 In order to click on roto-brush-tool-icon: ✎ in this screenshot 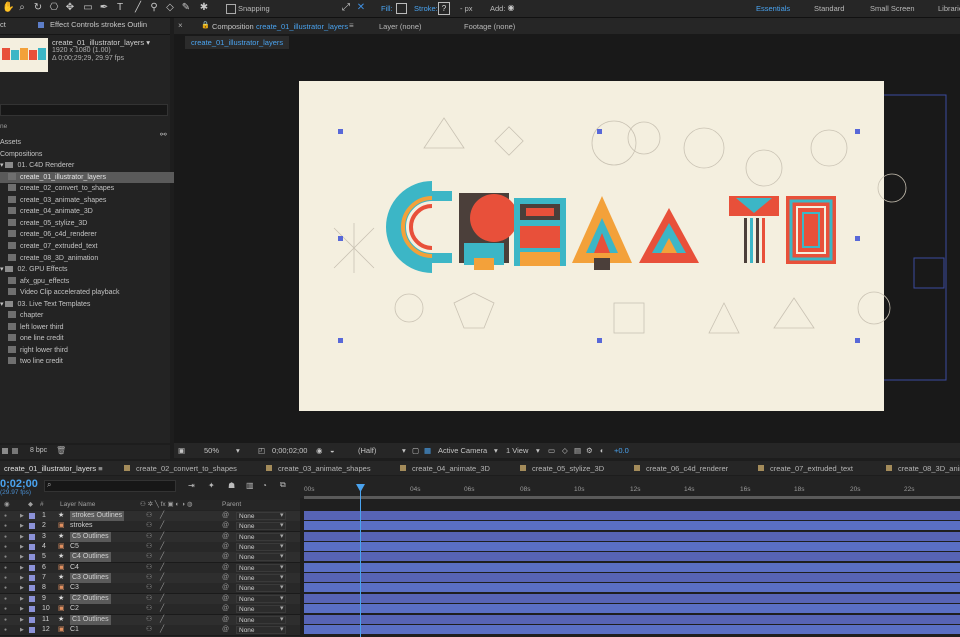, I will do `click(186, 8)`.